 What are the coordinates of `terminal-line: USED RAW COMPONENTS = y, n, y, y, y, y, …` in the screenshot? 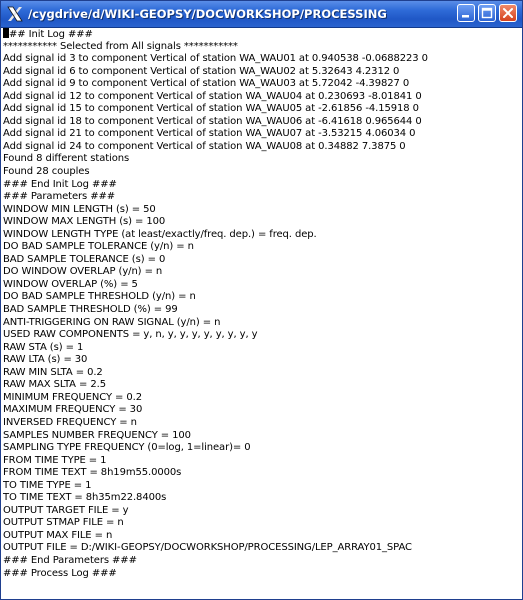 It's located at (130, 335).